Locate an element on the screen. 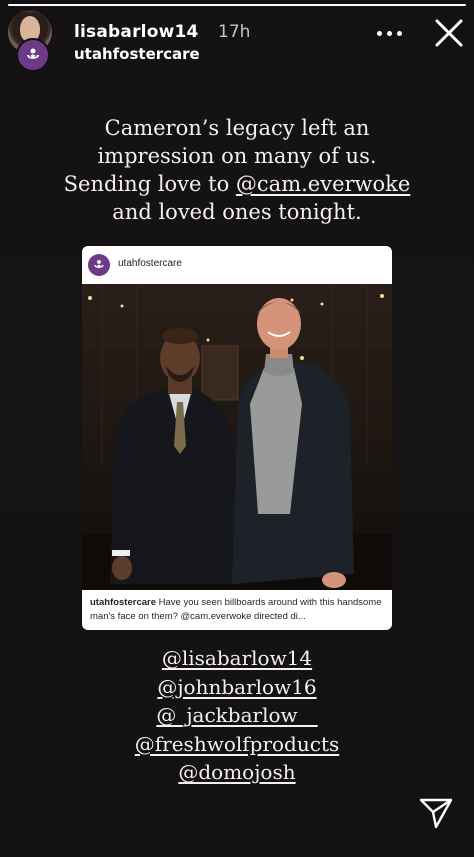 The height and width of the screenshot is (857, 474). close-icon is located at coordinates (449, 33).